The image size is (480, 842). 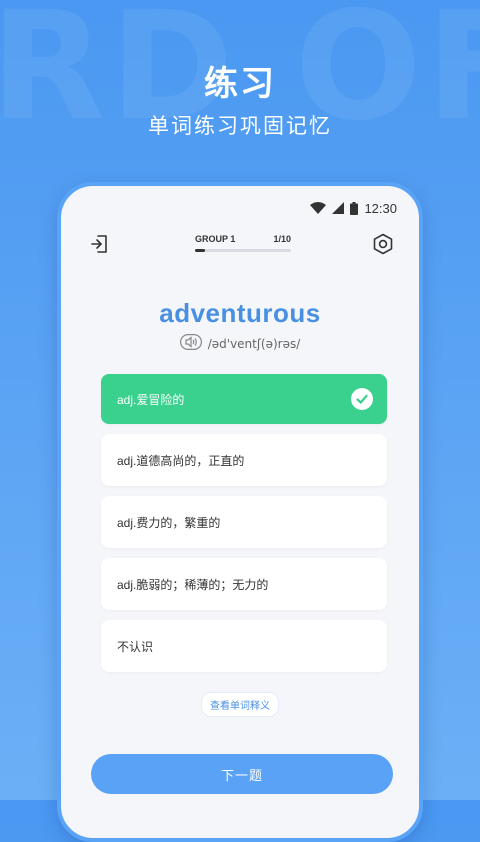 I want to click on status-bar: 12:30, so click(x=353, y=208).